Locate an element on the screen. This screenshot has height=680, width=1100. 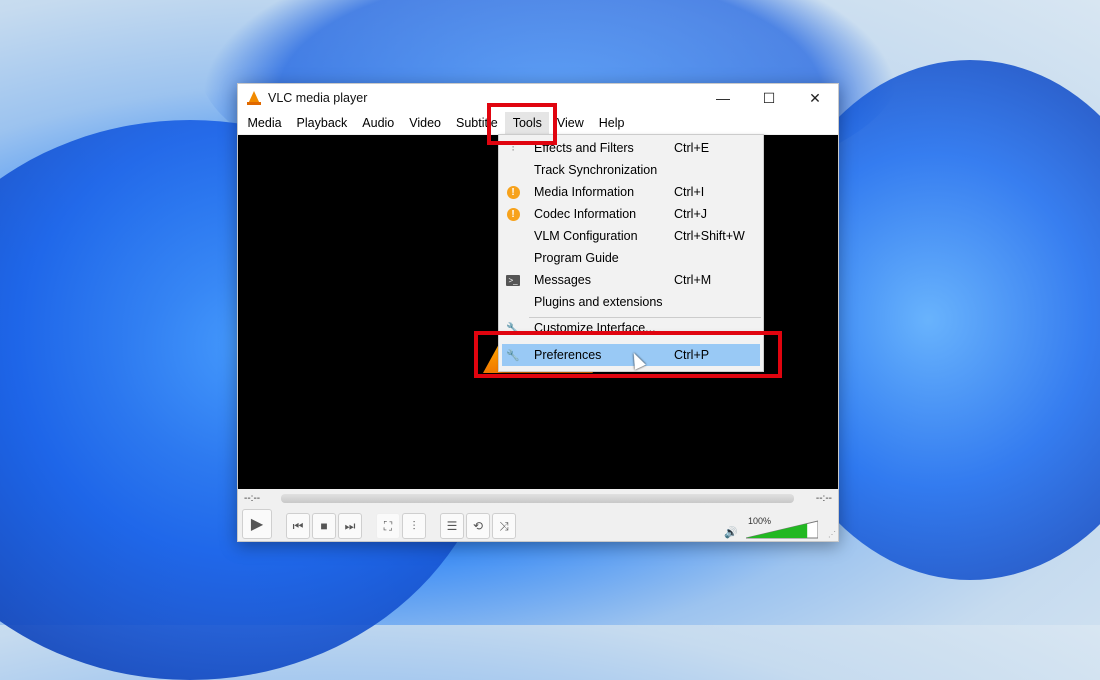
play-icon: ▶ is located at coordinates (257, 524).